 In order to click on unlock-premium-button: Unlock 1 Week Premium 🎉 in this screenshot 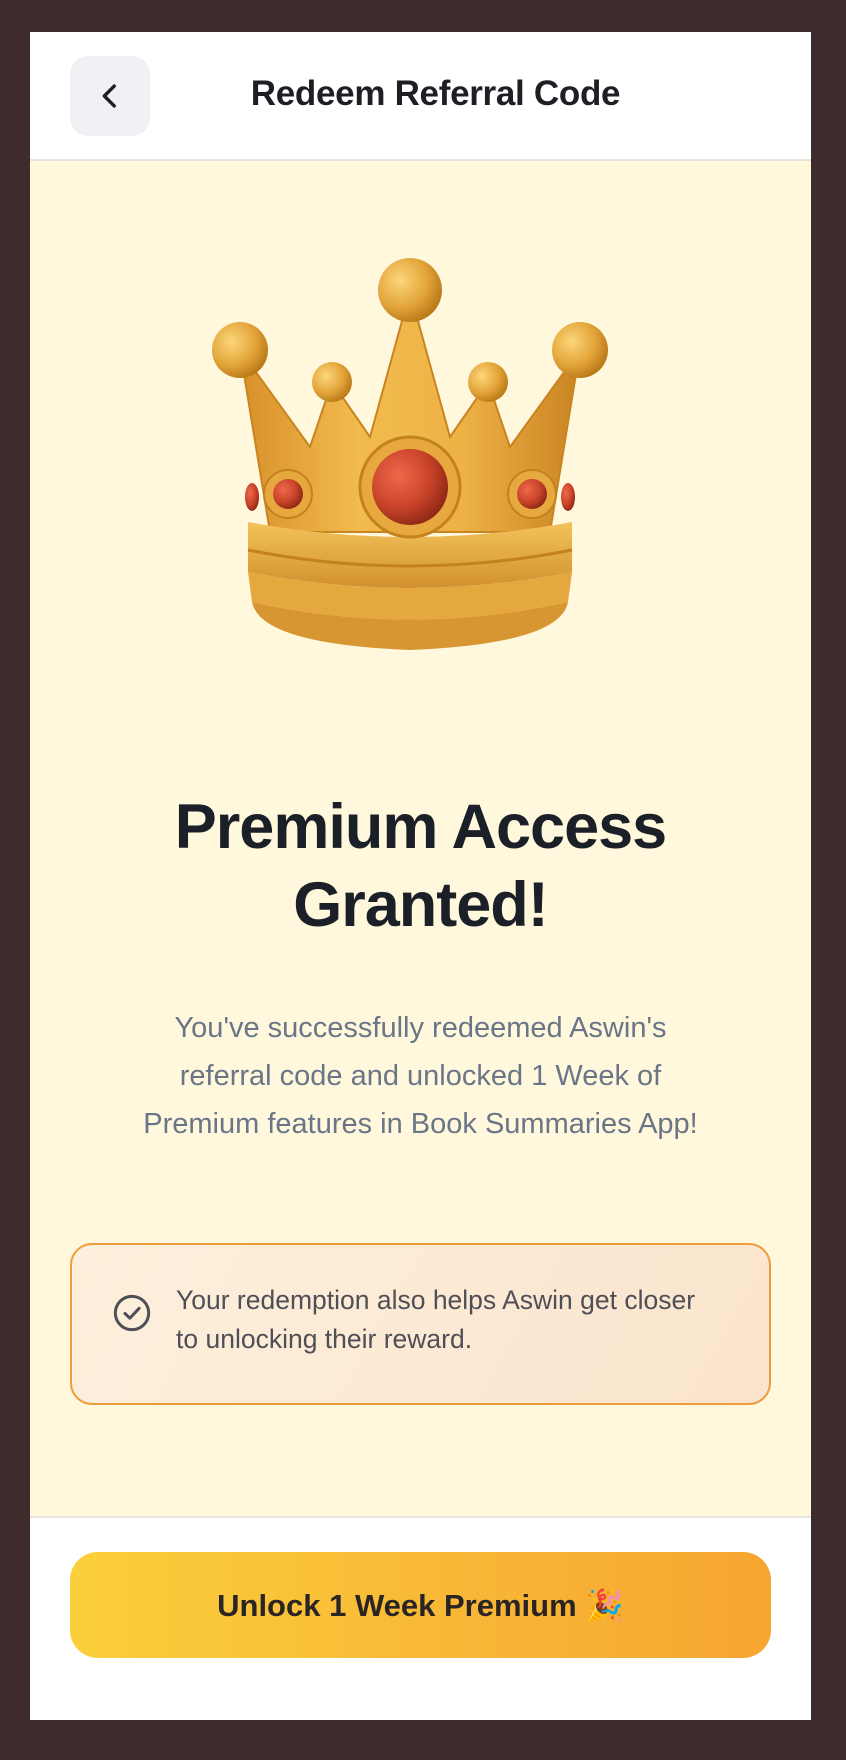, I will do `click(420, 1605)`.